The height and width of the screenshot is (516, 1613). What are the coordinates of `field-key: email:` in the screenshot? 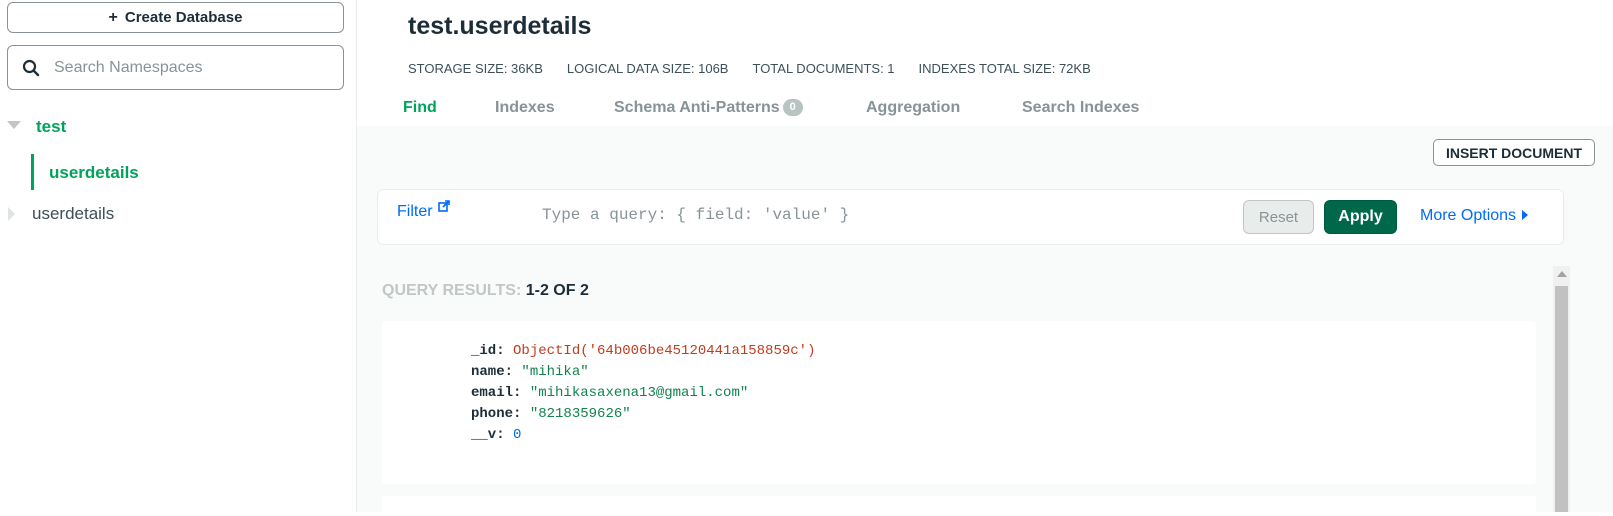 It's located at (496, 393).